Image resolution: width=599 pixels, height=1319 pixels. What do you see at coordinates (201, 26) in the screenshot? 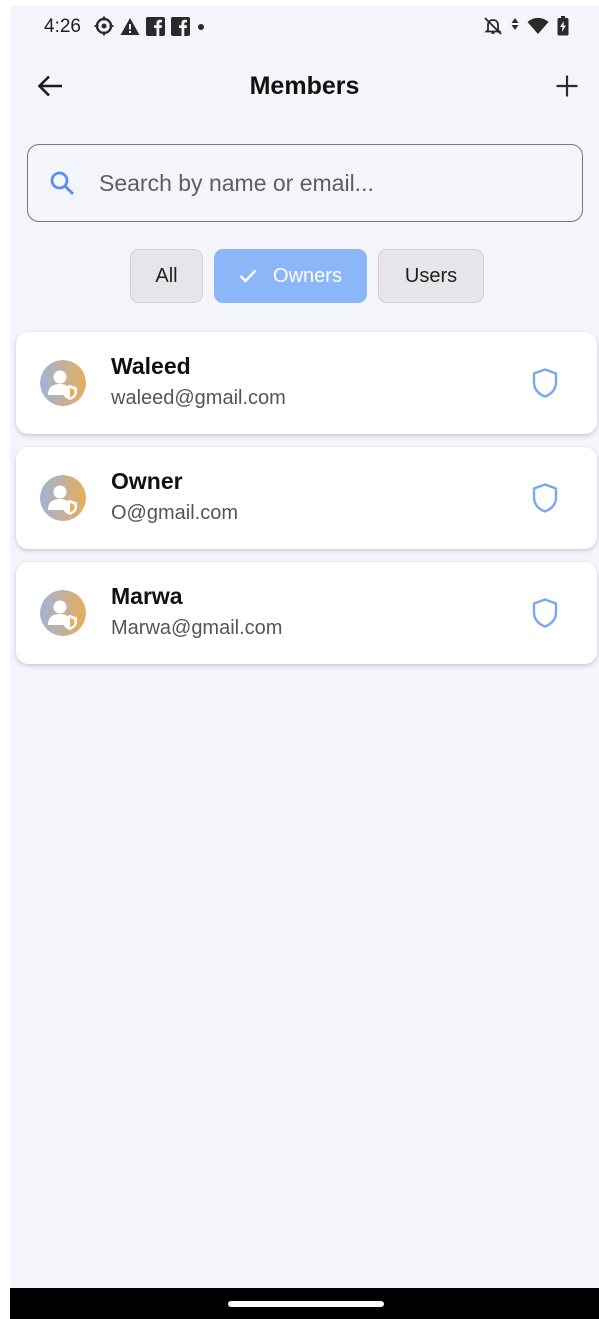
I see `dot-icon` at bounding box center [201, 26].